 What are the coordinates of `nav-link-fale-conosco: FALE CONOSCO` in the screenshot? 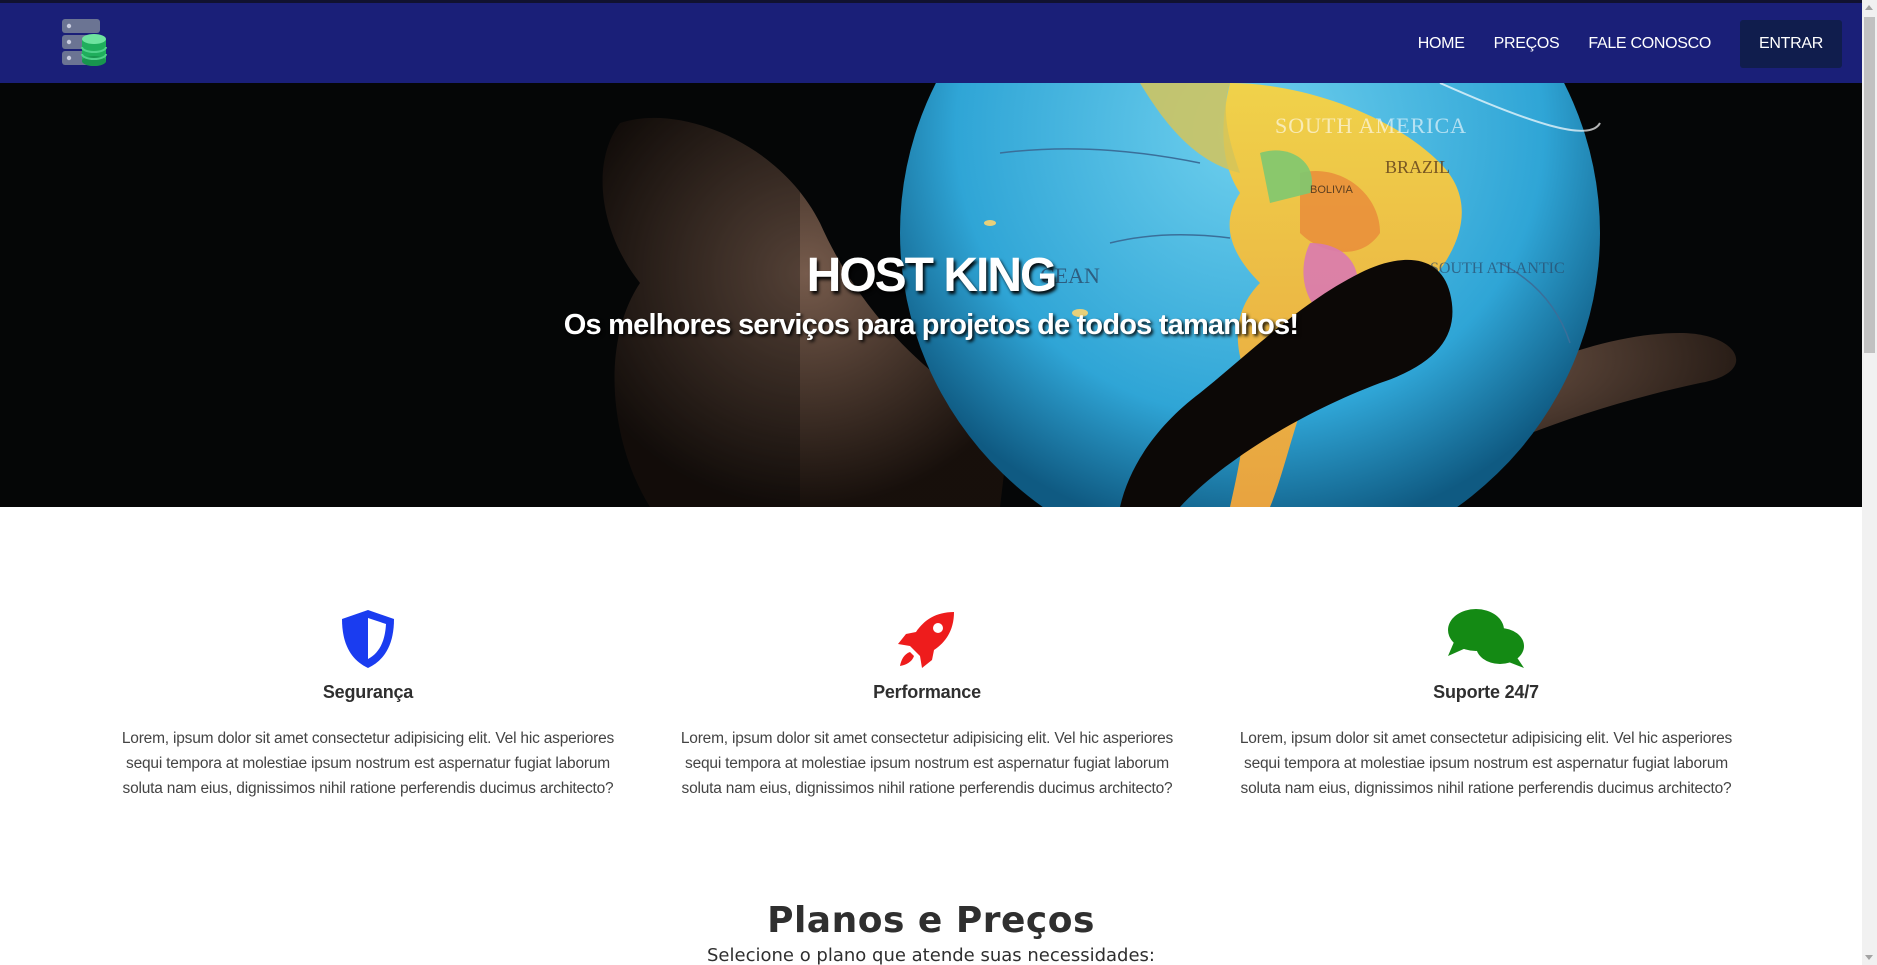 It's located at (1649, 44).